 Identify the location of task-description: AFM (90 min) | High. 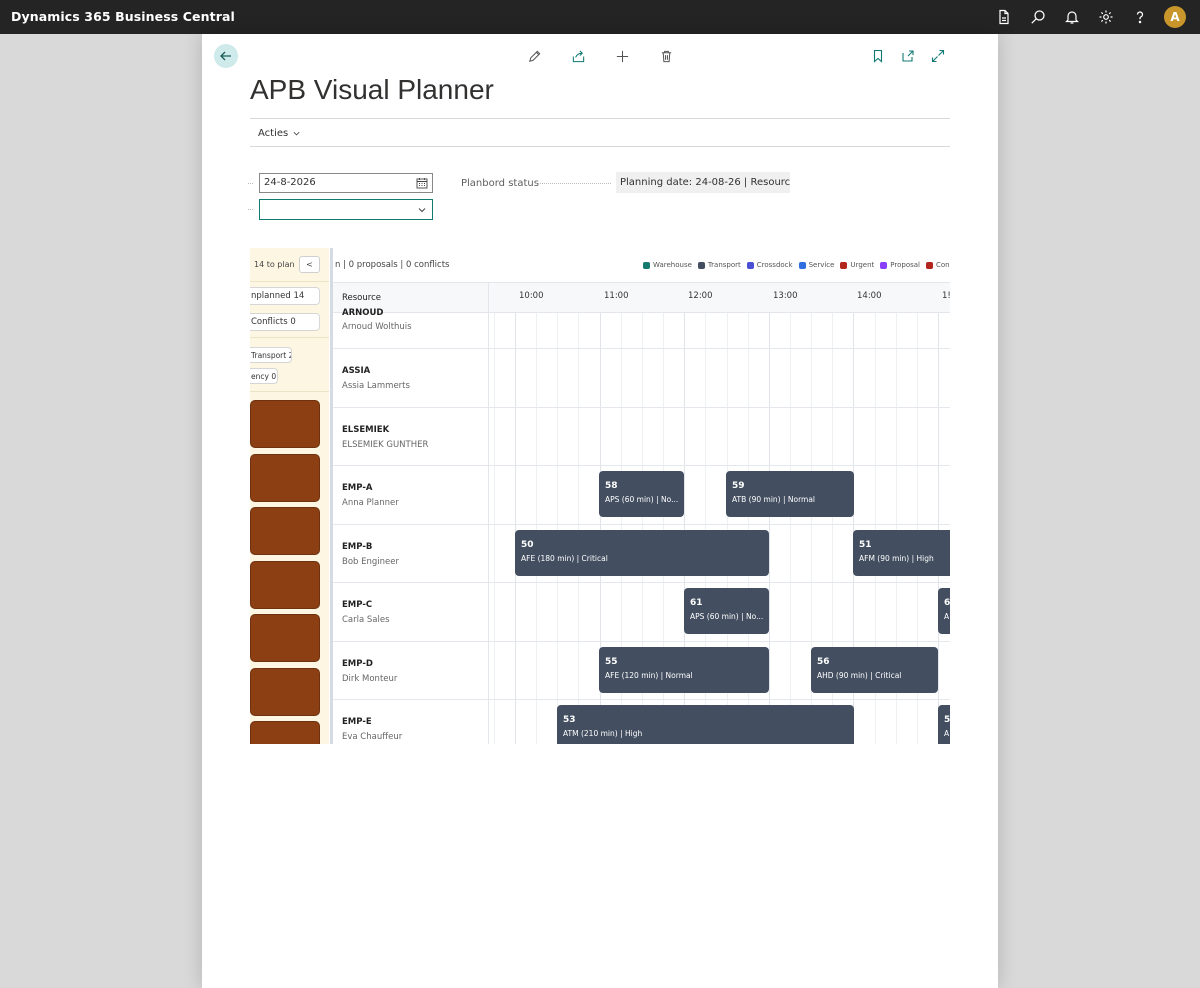
(896, 558).